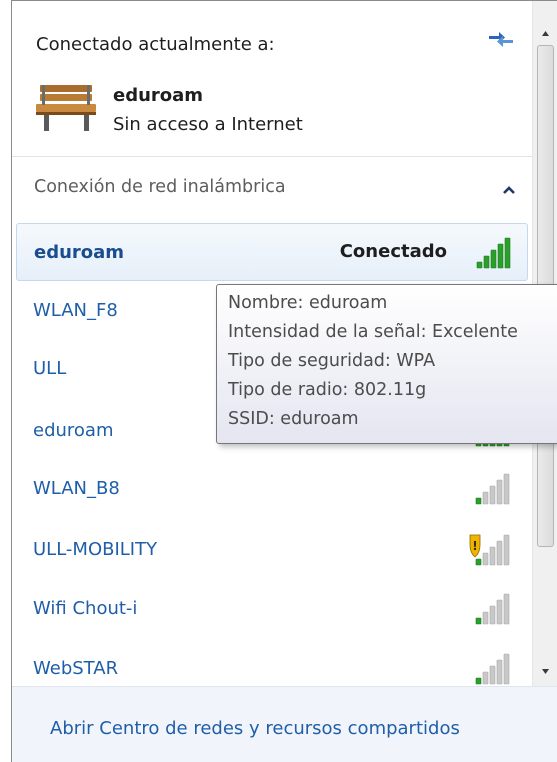  I want to click on network-name: ULL-MOBILITY, so click(95, 549).